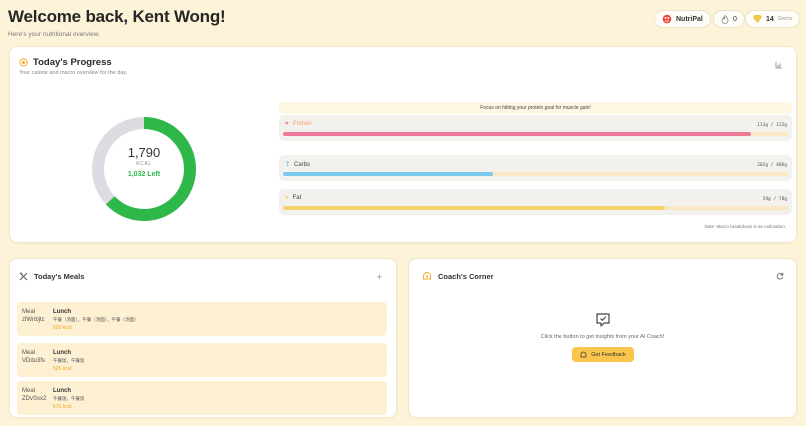  Describe the element at coordinates (62, 369) in the screenshot. I see `meal-calories: 520 kcal` at that location.